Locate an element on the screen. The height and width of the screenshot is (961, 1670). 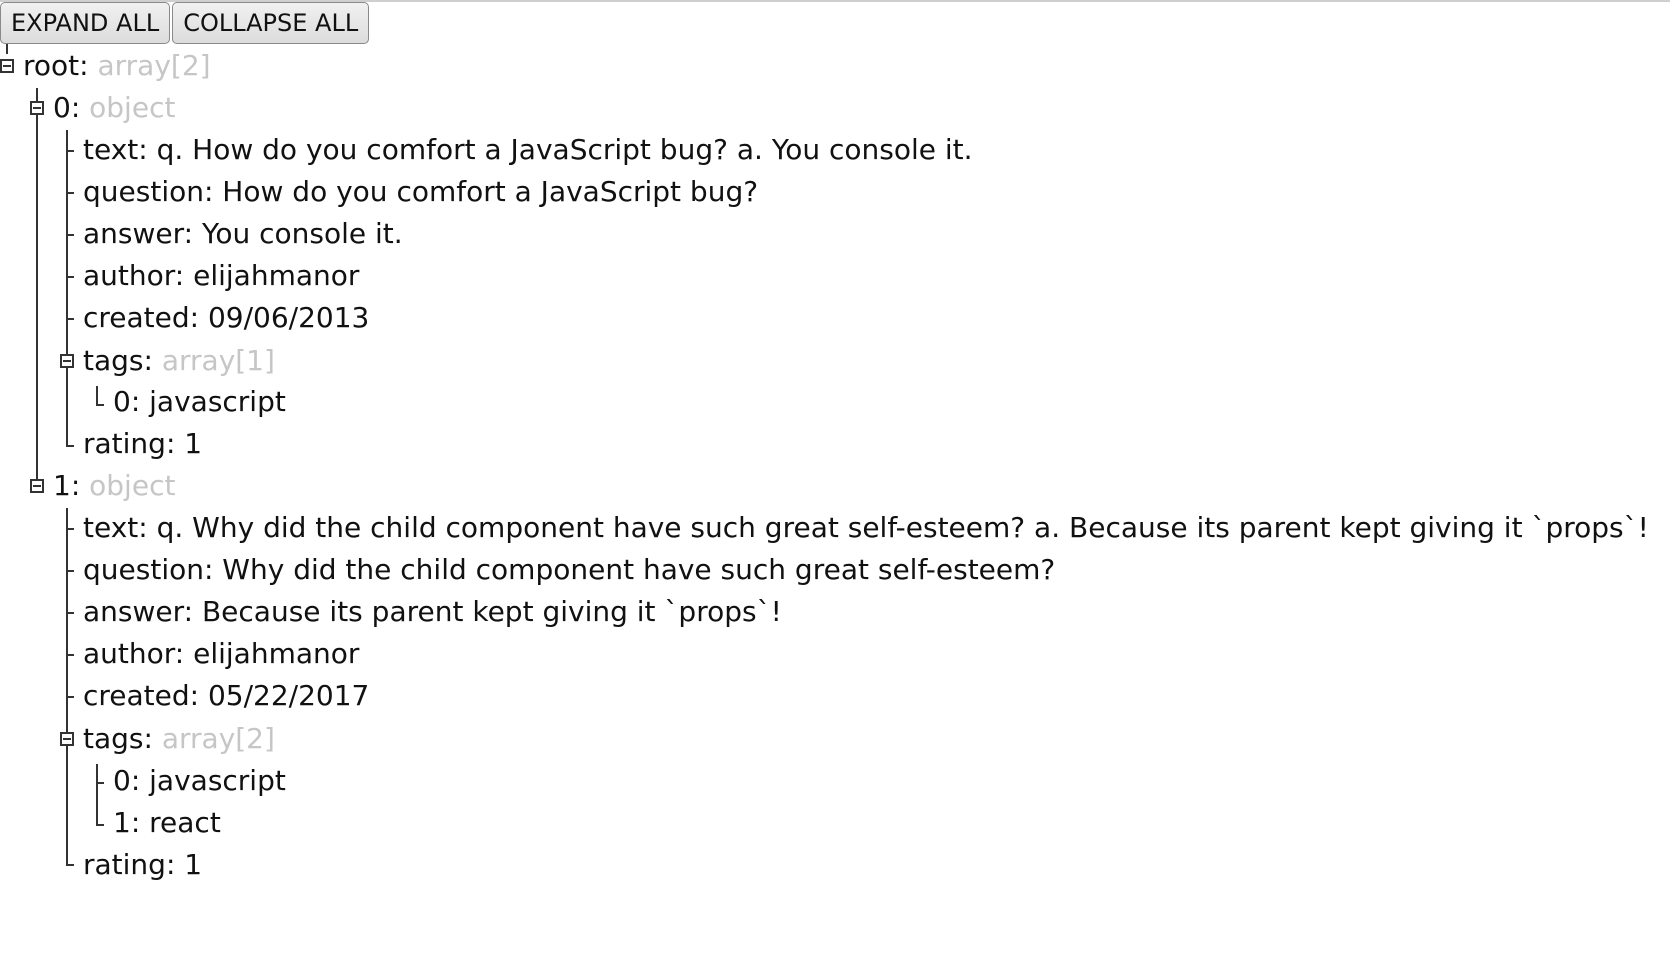
tree-node-object: 0: object is located at coordinates (114, 108).